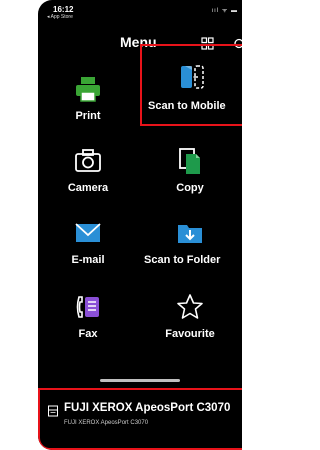 Image resolution: width=320 pixels, height=450 pixels. What do you see at coordinates (88, 116) in the screenshot?
I see `menu-item-label: Print` at bounding box center [88, 116].